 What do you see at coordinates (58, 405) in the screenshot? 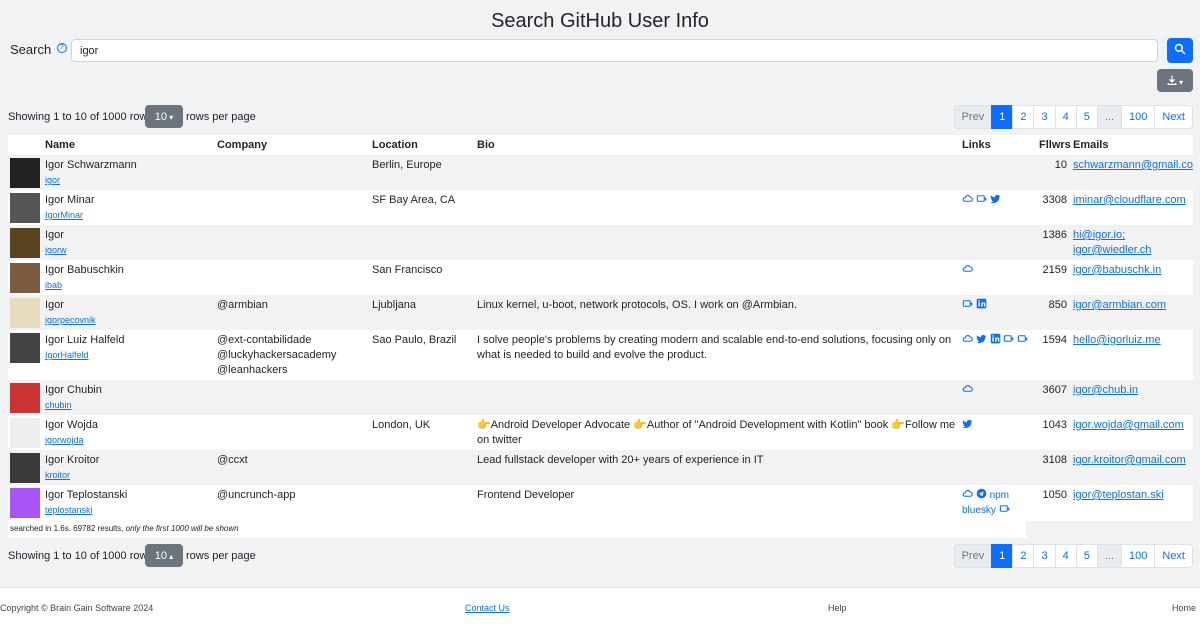
I see `user-login-link: chubin` at bounding box center [58, 405].